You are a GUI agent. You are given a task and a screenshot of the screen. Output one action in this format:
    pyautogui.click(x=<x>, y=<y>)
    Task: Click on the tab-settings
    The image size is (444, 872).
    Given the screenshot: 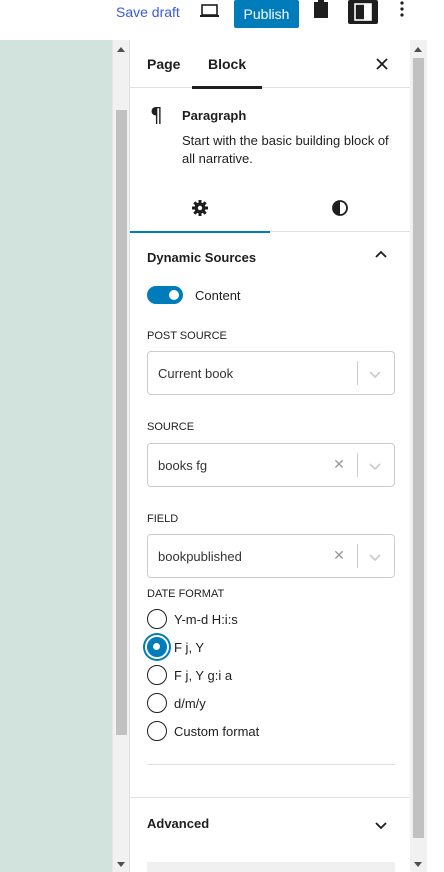 What is the action you would take?
    pyautogui.click(x=200, y=208)
    